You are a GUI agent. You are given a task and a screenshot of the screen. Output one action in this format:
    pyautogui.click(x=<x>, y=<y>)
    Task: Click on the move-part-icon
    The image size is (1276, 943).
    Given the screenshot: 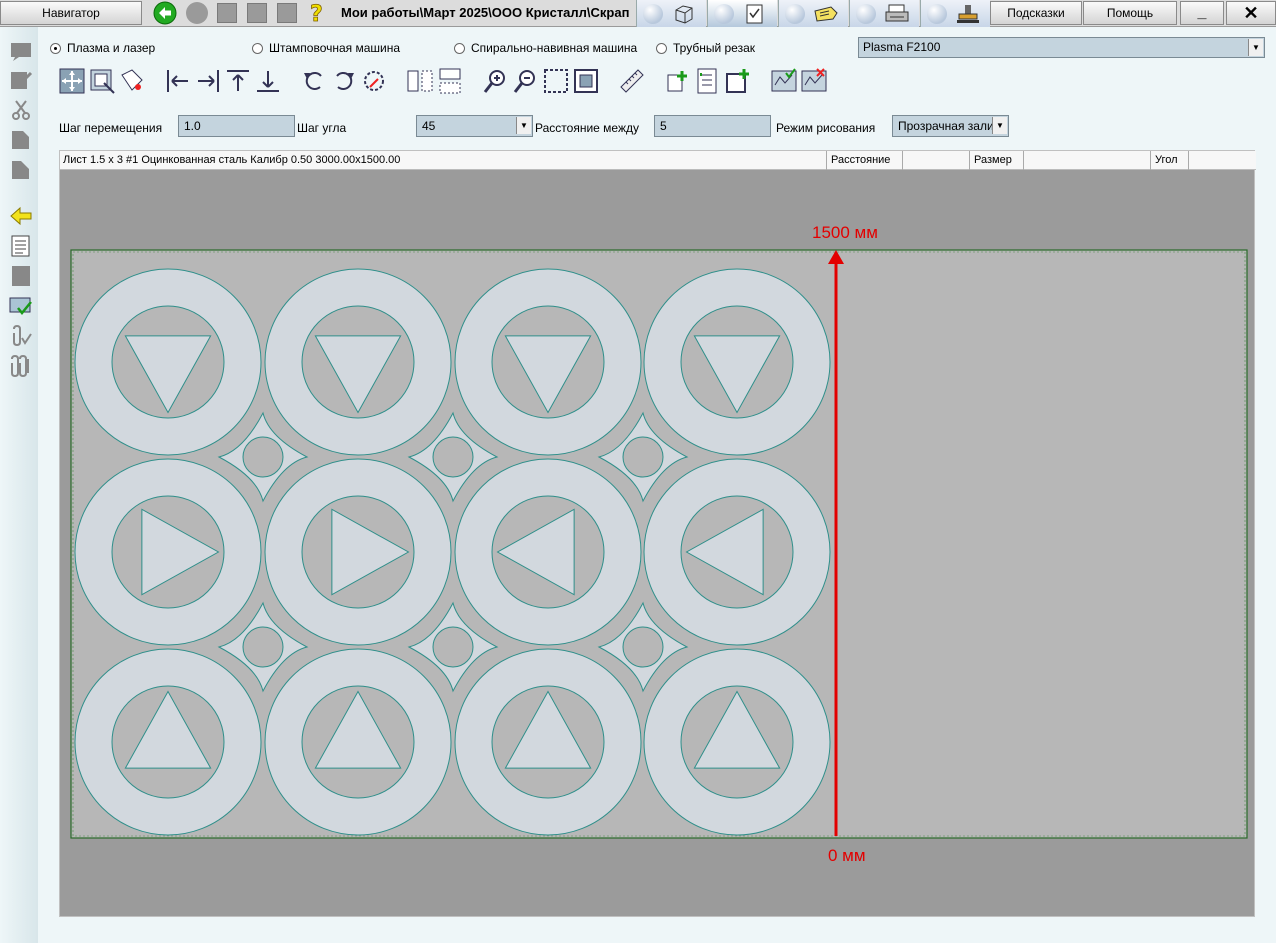 What is the action you would take?
    pyautogui.click(x=72, y=81)
    